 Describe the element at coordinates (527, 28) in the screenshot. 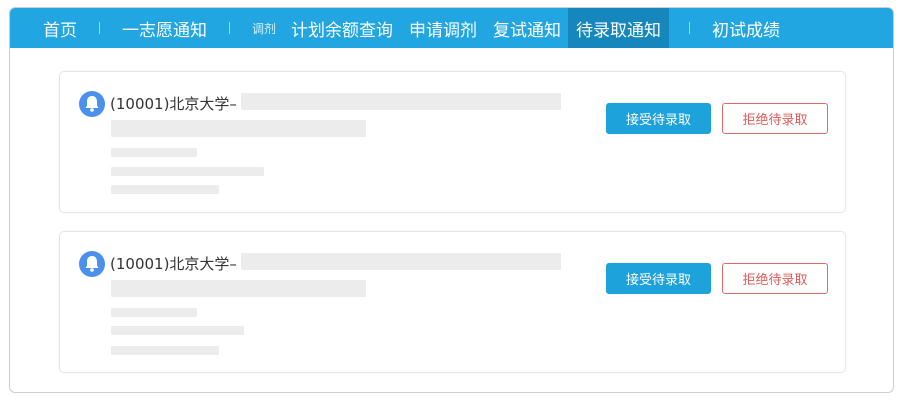

I see `nav-retest-notice: 复试通知` at that location.